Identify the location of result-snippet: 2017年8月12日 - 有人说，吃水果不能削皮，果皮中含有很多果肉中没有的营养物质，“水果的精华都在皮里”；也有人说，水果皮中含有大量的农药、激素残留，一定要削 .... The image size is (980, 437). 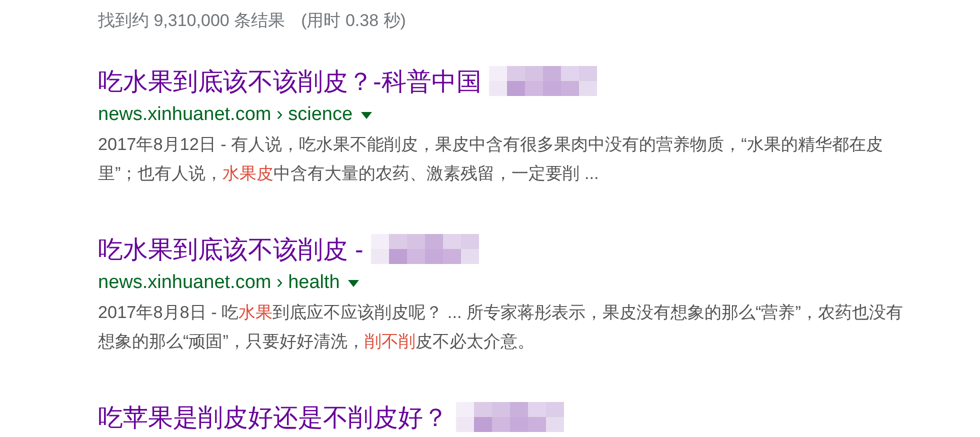
(491, 159).